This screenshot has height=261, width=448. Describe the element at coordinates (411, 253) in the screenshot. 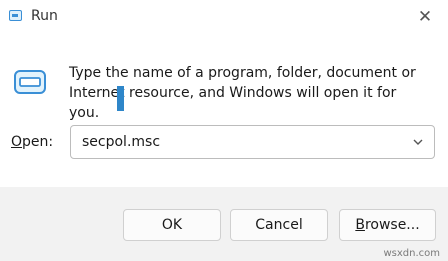

I see `watermark-text: wsxdn.com` at that location.